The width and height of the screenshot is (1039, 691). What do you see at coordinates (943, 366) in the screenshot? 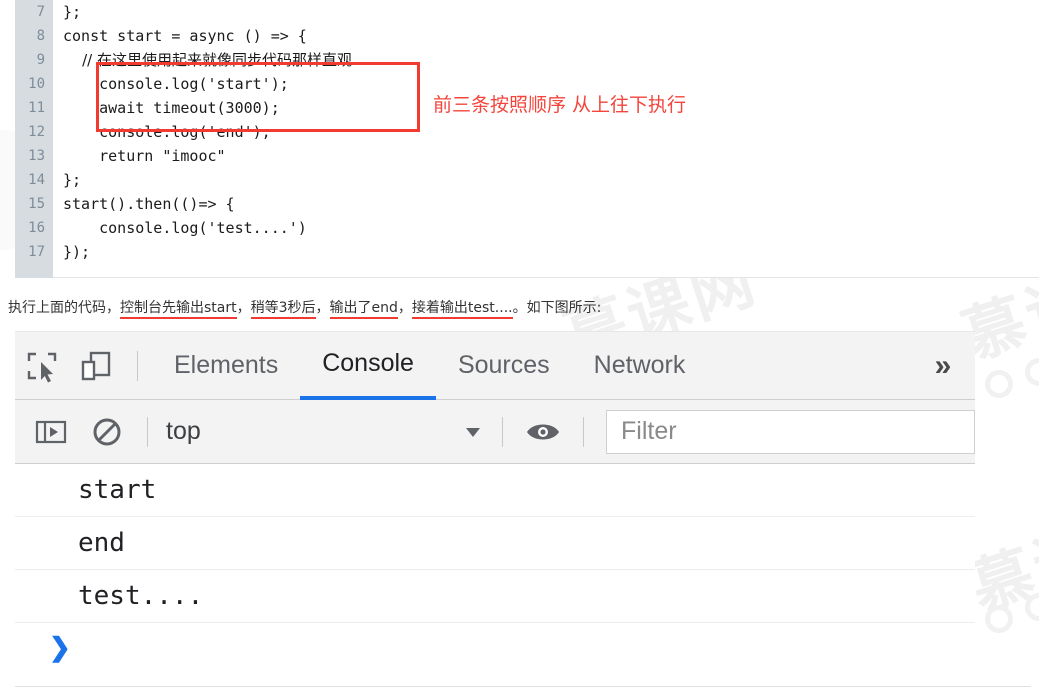
I see `more-tabs-icon: »` at bounding box center [943, 366].